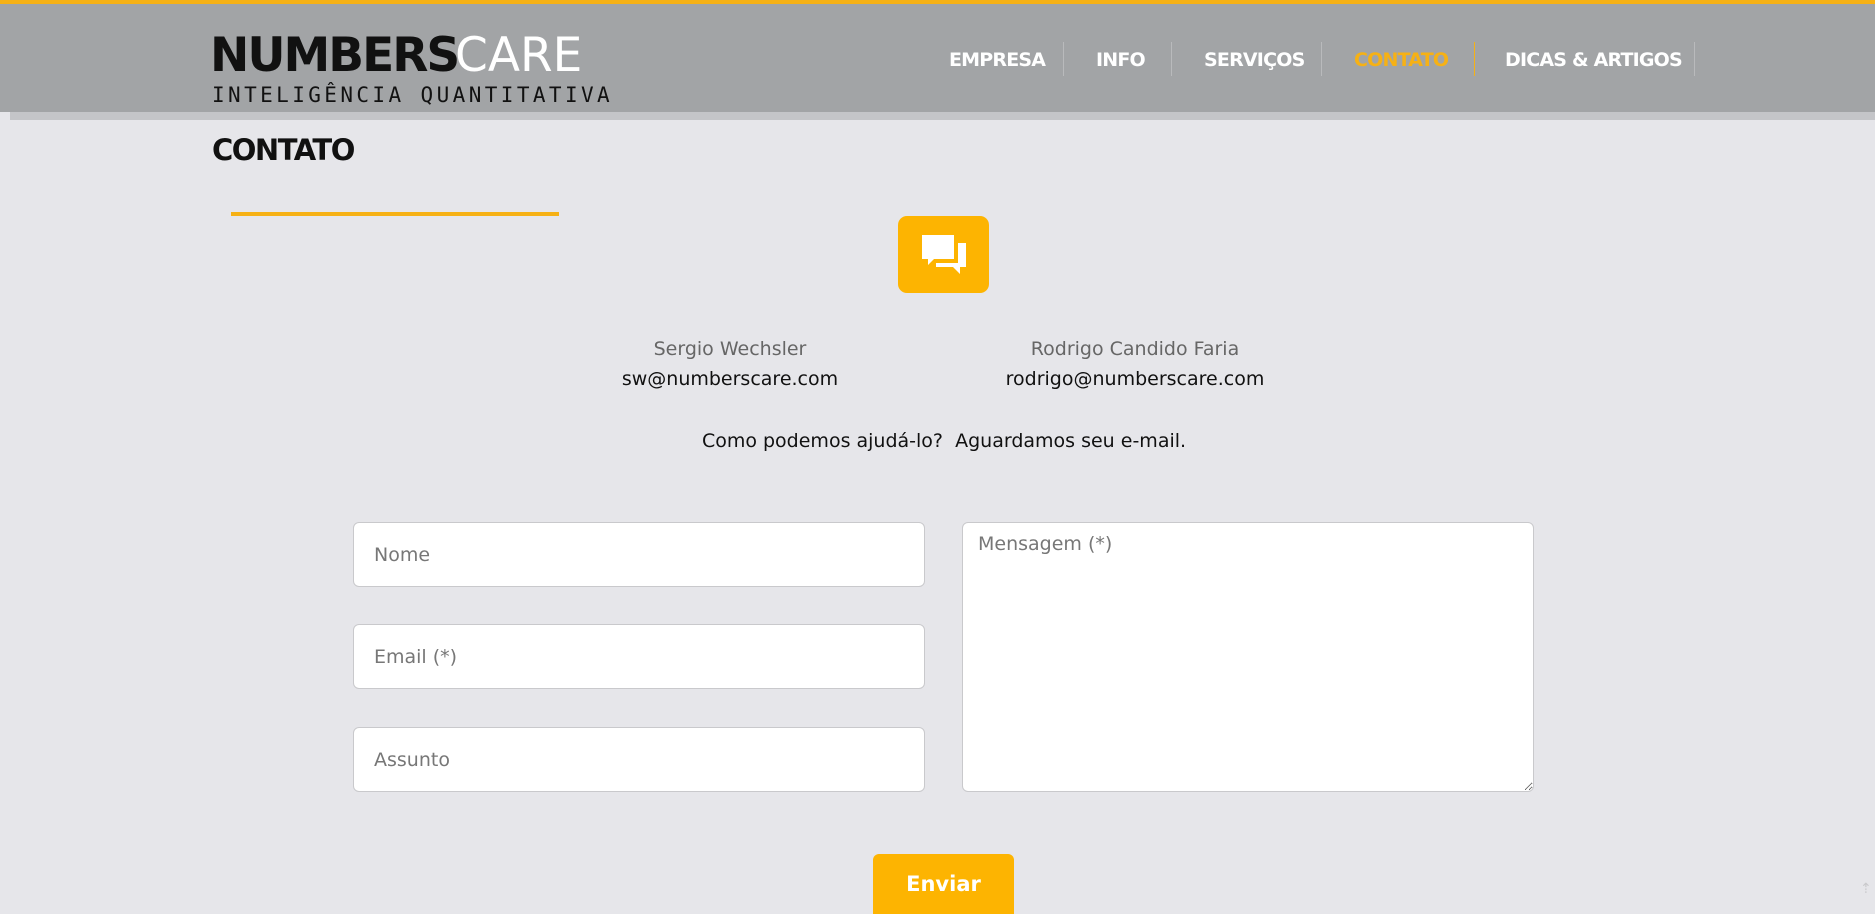 The image size is (1875, 914). What do you see at coordinates (1401, 60) in the screenshot?
I see `nav-item-contato: CONTATO` at bounding box center [1401, 60].